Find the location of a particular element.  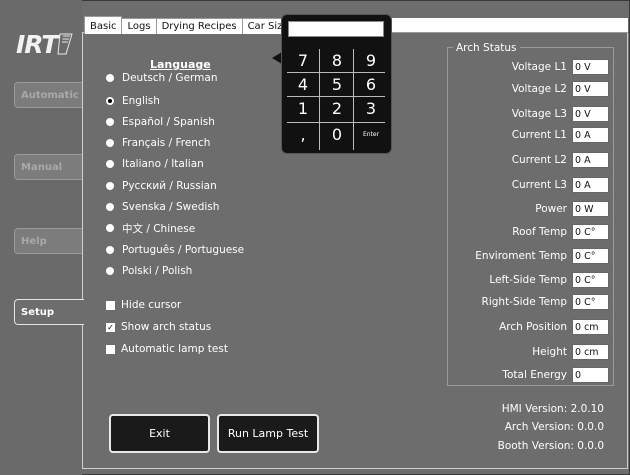

version-value: 2.0.10 is located at coordinates (587, 409).